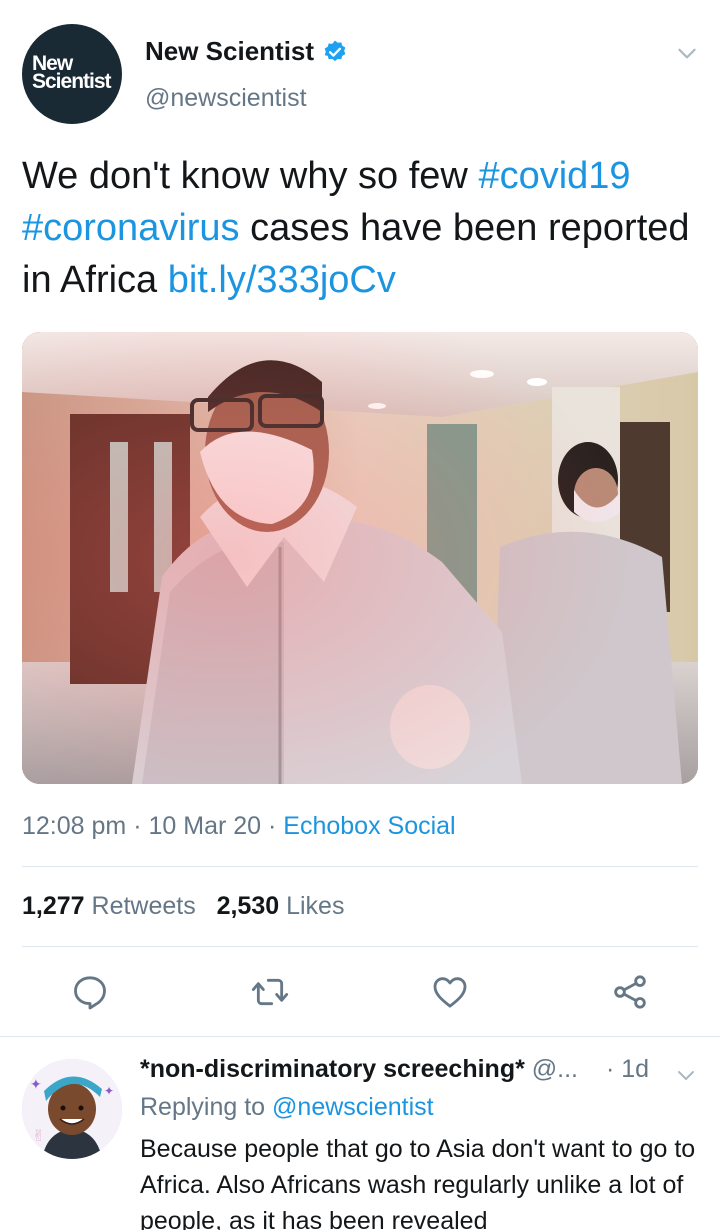  I want to click on likes-label: Likes, so click(315, 906).